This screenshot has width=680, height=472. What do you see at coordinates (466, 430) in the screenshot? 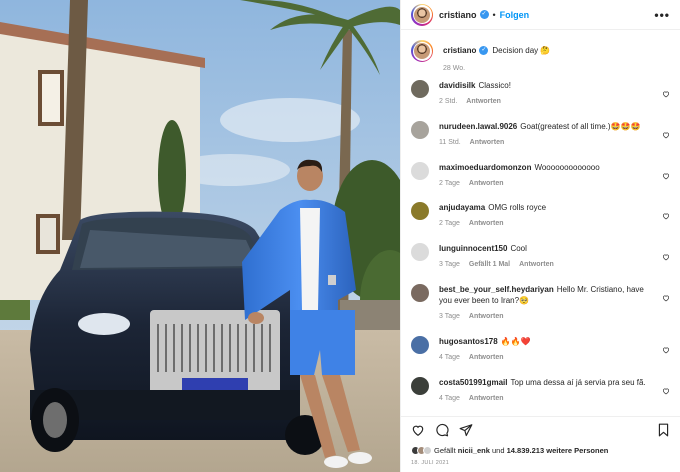
I see `share-icon` at bounding box center [466, 430].